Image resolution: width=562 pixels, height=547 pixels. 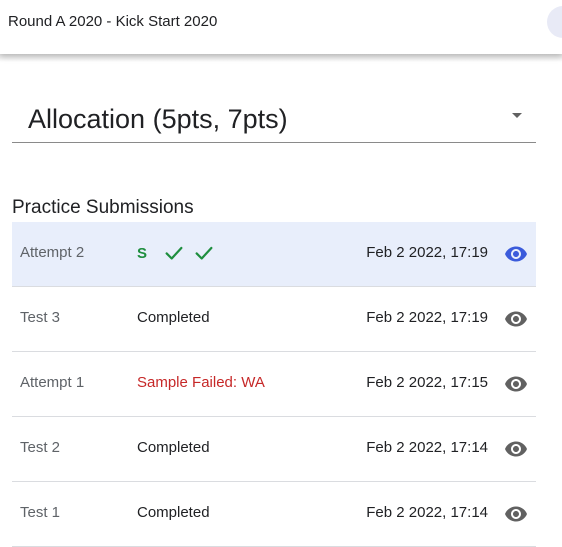 I want to click on submission-name: Attempt 2, so click(x=52, y=252).